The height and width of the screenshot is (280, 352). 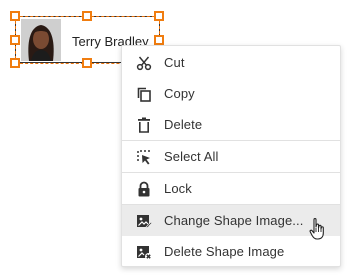 I want to click on menu-item-select-all: Select All, so click(x=231, y=156).